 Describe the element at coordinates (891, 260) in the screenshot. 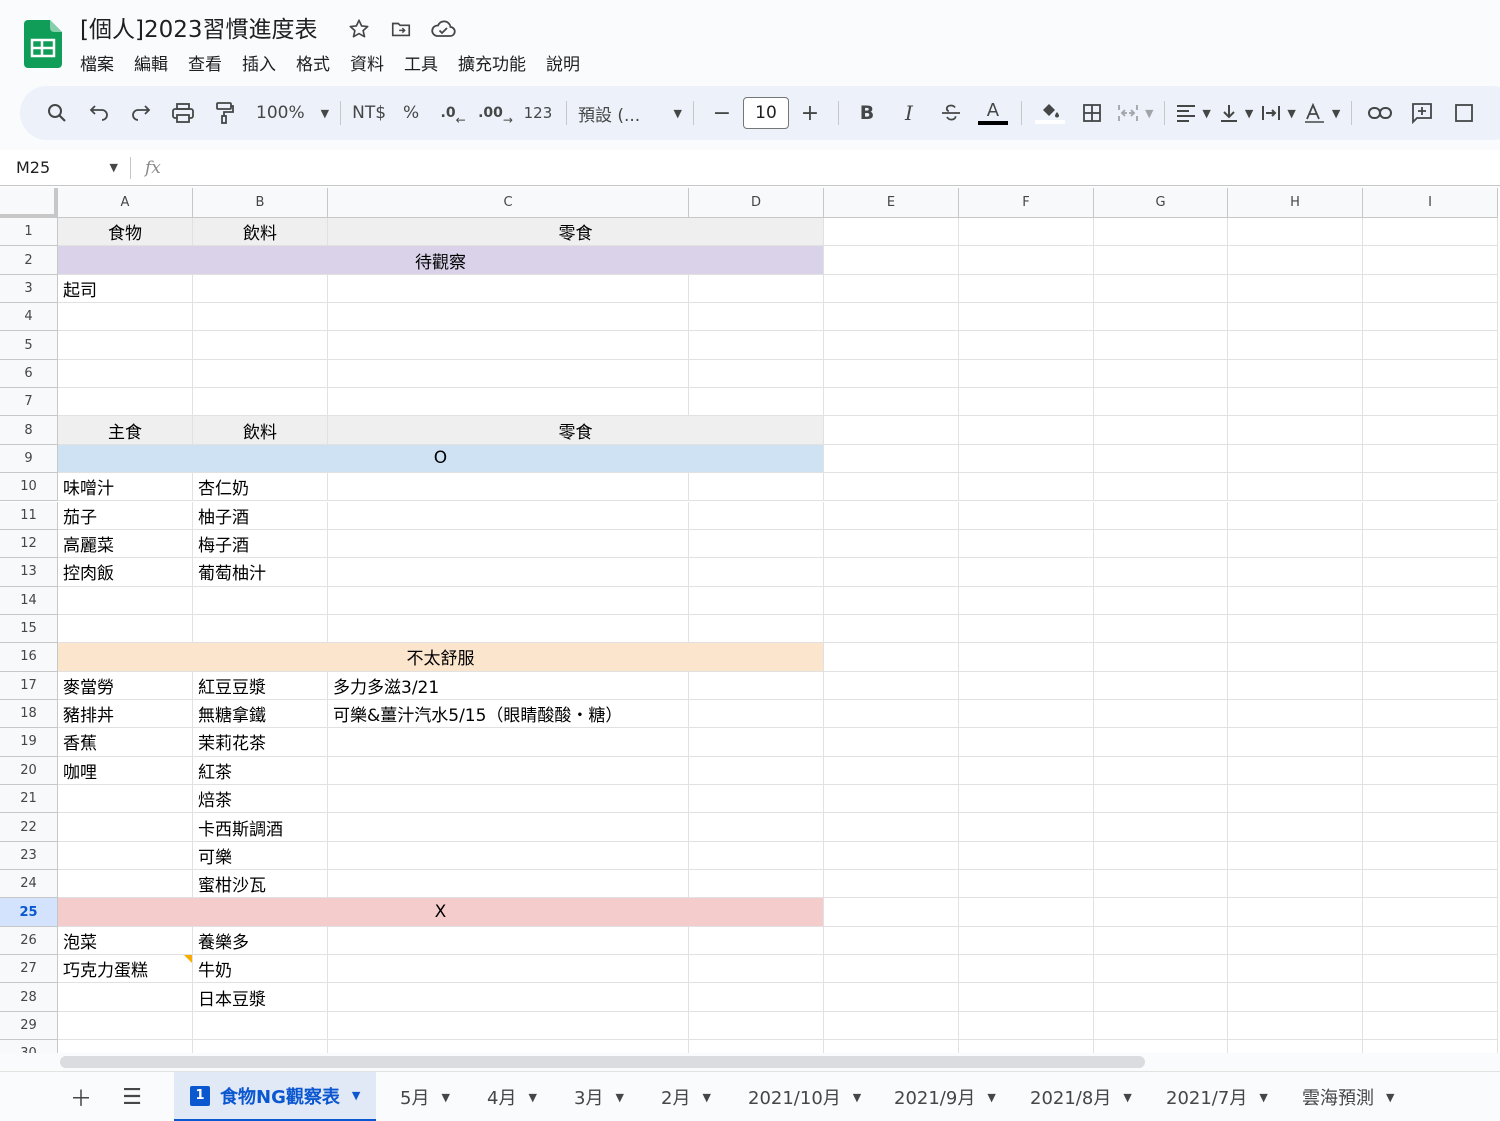

I see `cell-e2` at that location.